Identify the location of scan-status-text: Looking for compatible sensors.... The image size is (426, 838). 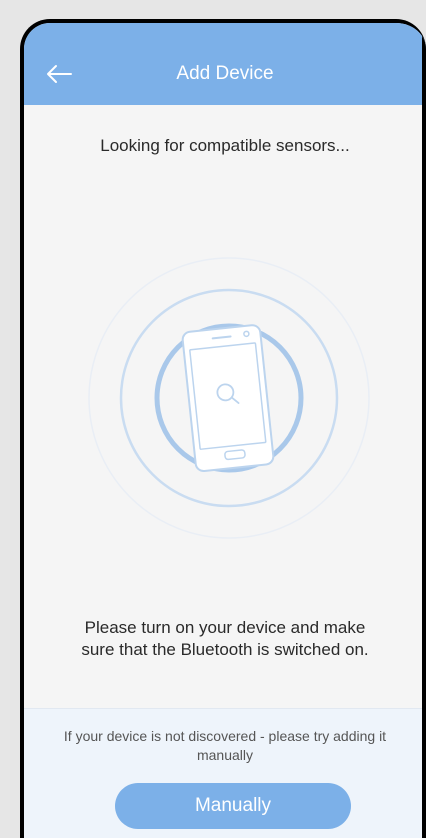
(225, 145).